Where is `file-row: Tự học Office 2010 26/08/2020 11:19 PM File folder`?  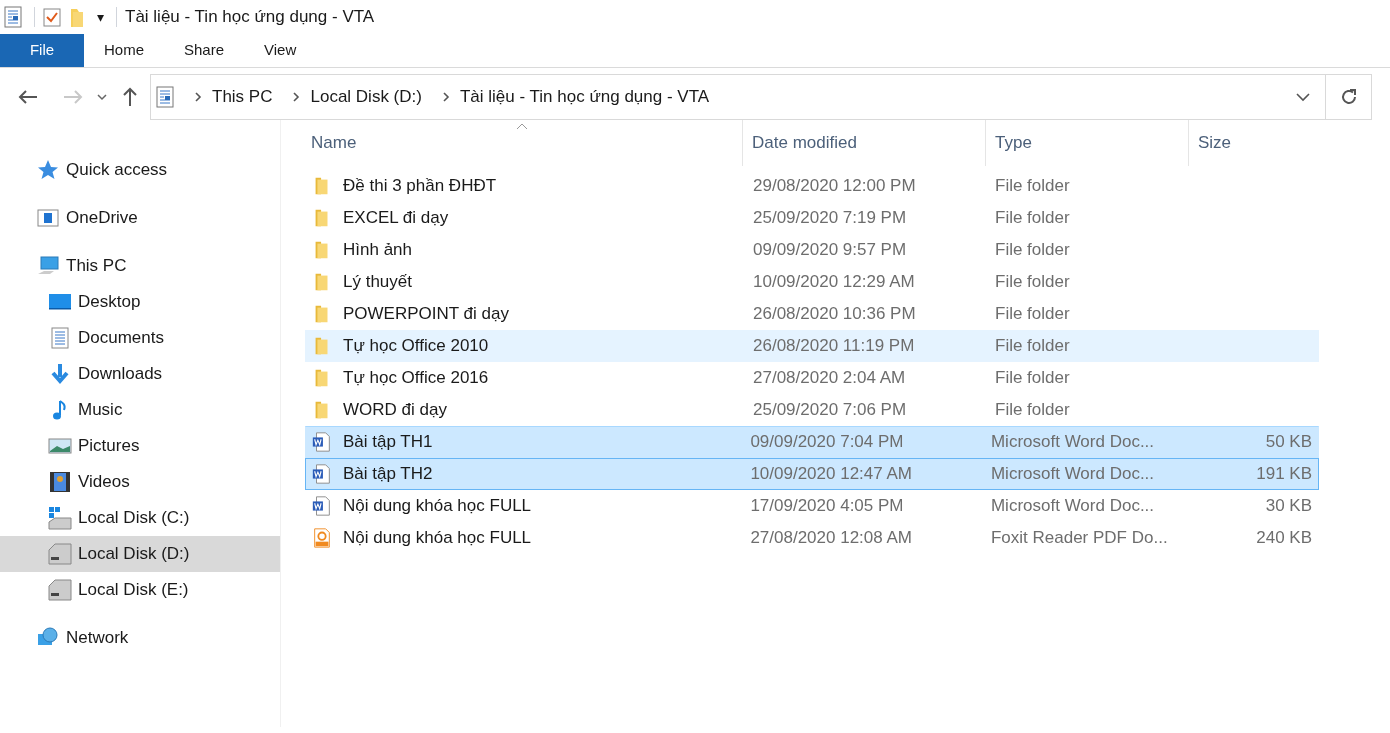
file-row: Tự học Office 2010 26/08/2020 11:19 PM File folder is located at coordinates (812, 346).